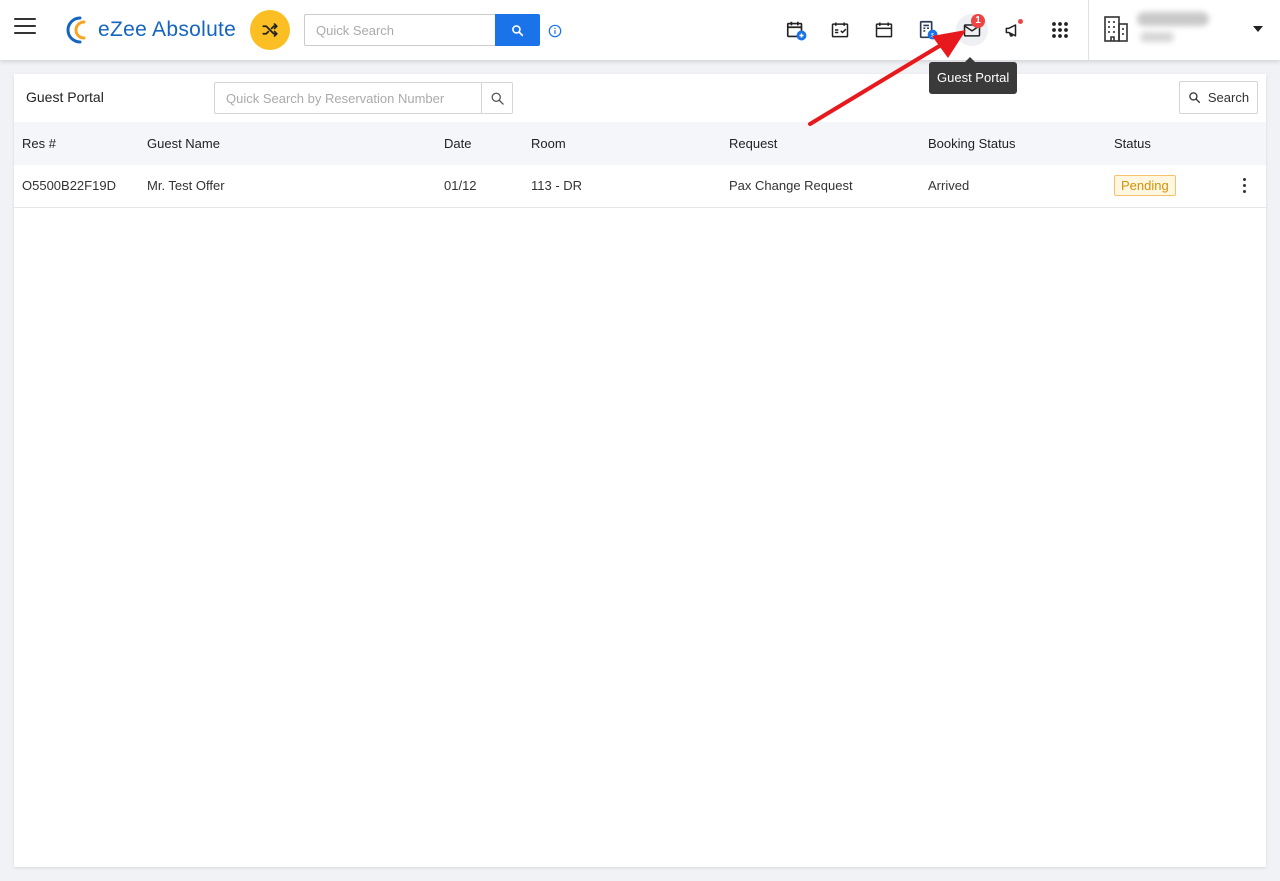  I want to click on reservation-search-button, so click(497, 98).